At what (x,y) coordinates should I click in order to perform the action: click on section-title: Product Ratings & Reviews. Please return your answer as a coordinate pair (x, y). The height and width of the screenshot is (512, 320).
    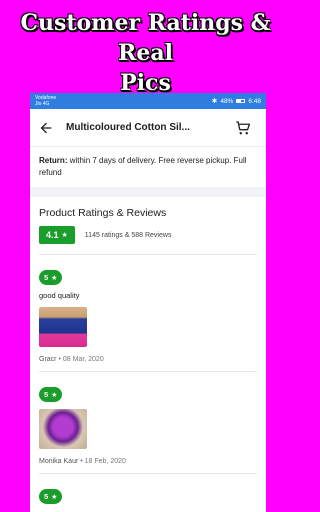
    Looking at the image, I should click on (103, 213).